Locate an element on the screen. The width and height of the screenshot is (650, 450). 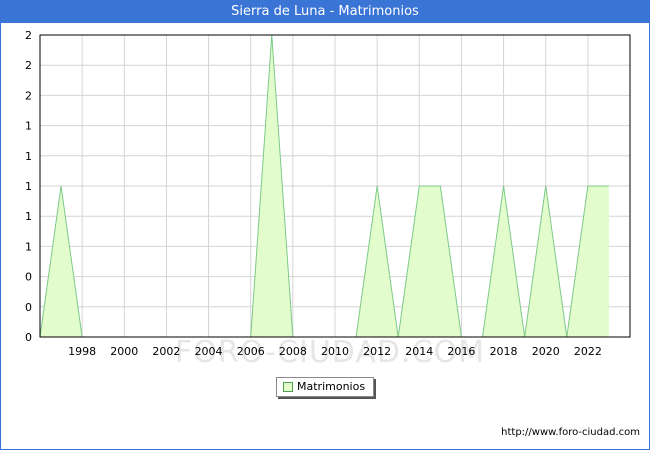
y-axis-ticks: 0 0 0 1 1 1 1 1 2 2 2 is located at coordinates (28, 186).